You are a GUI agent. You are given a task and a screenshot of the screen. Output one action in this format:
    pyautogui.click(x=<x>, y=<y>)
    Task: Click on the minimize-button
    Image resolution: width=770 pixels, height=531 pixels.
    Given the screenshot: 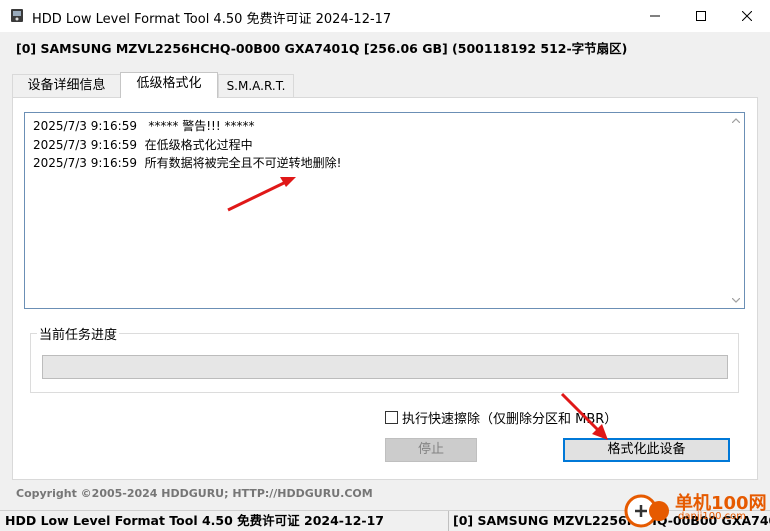 What is the action you would take?
    pyautogui.click(x=655, y=16)
    